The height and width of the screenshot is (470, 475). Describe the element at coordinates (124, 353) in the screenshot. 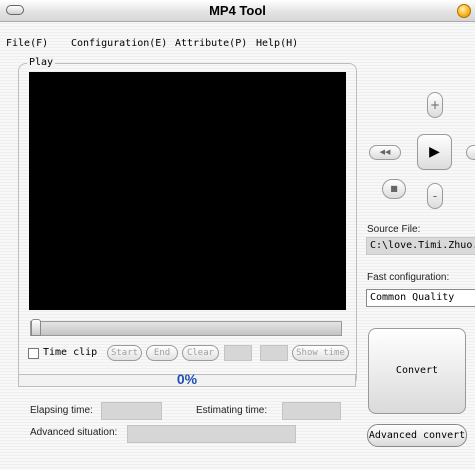

I see `start-button: Start` at that location.